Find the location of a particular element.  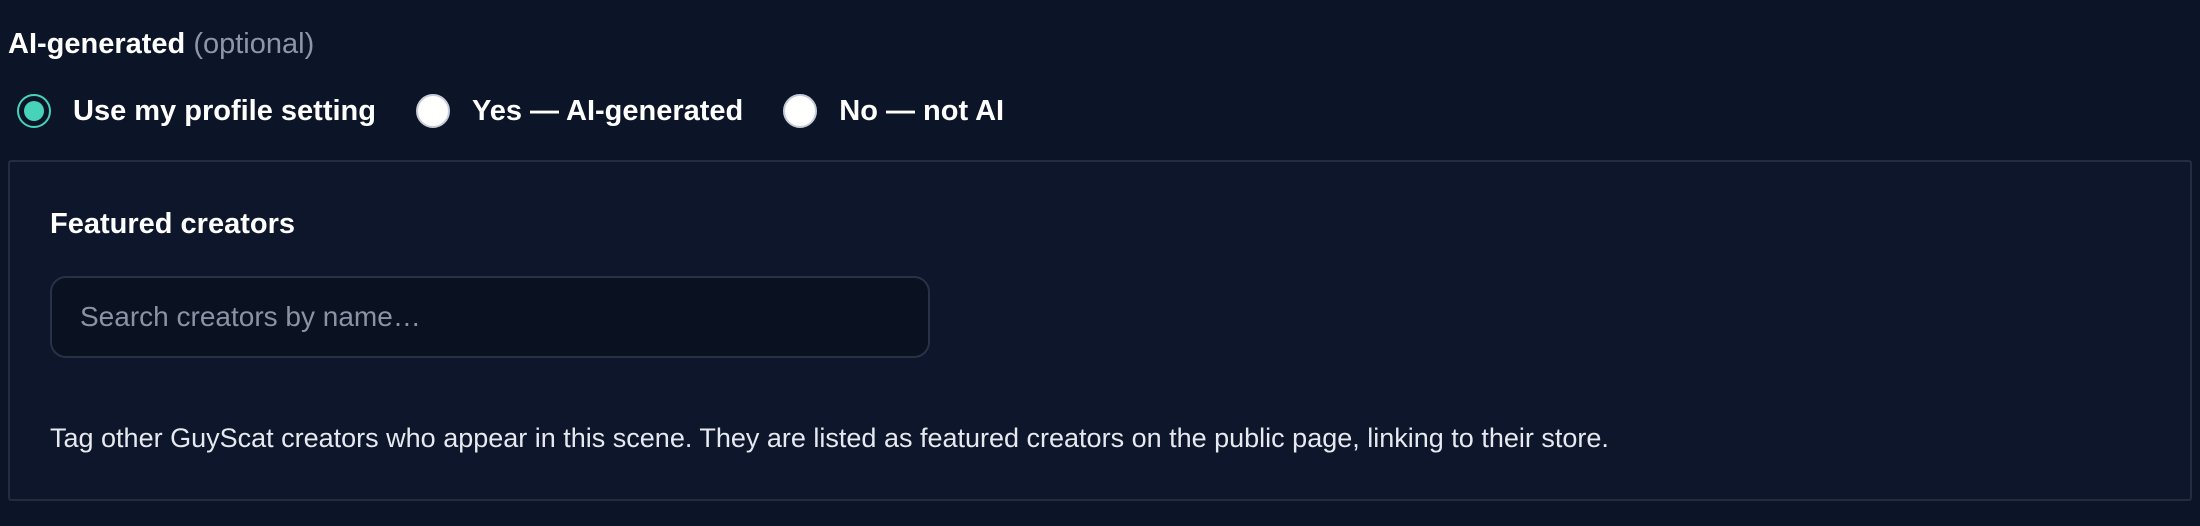

radio-button-yes-ai-generated is located at coordinates (432, 111).